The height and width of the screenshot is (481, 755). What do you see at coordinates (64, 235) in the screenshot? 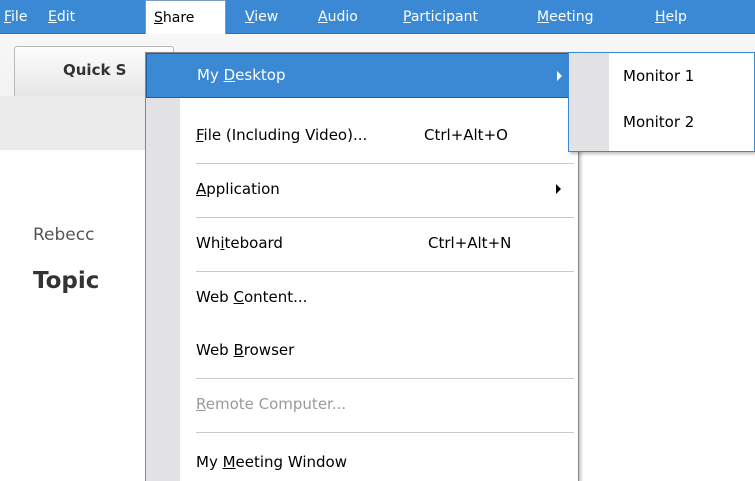
I see `host-name-text: Rebecc` at bounding box center [64, 235].